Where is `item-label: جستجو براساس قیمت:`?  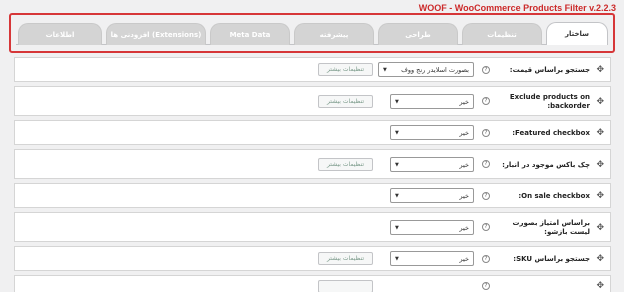
item-label: جستجو براساس قیمت: is located at coordinates (549, 70).